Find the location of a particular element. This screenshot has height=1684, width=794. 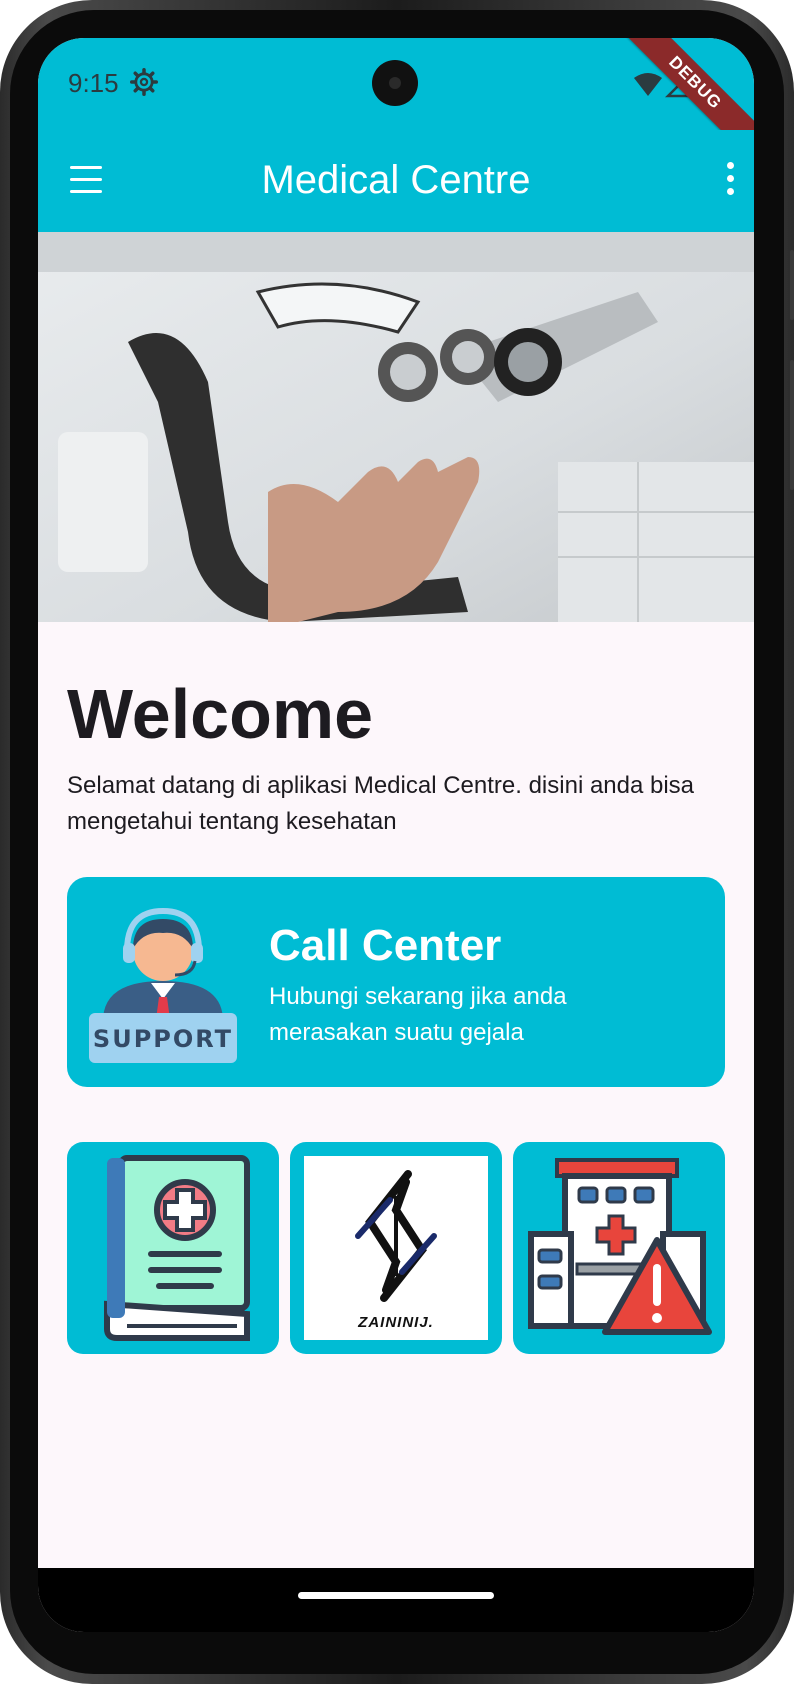

side-button is located at coordinates (792, 285).